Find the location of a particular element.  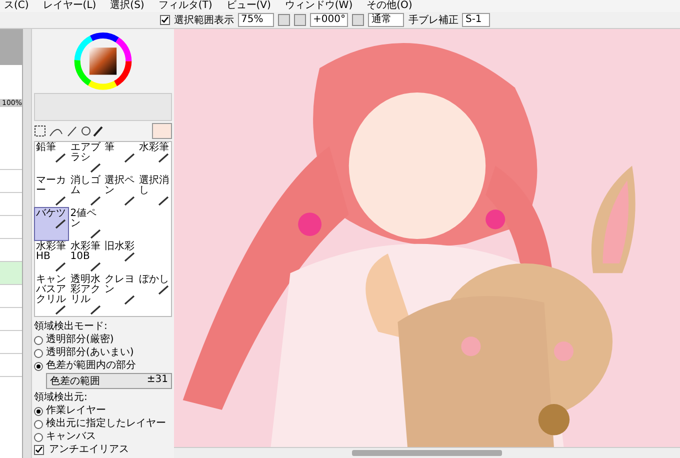

radio-label: 透明部分(厳密) is located at coordinates (80, 340).